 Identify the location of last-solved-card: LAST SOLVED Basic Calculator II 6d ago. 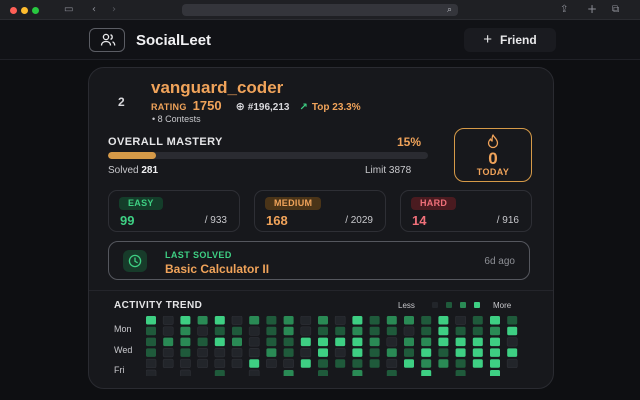
(319, 260).